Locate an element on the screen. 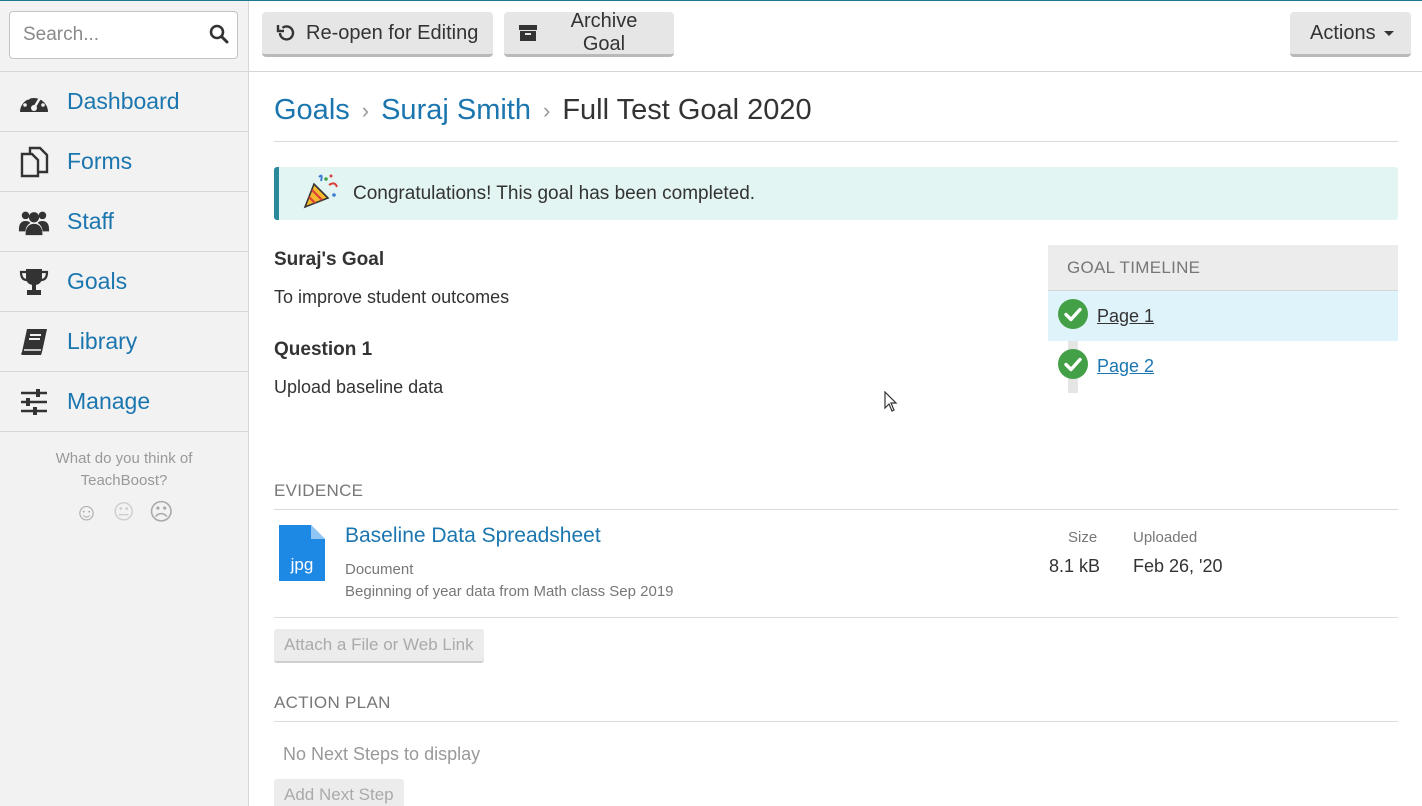 The width and height of the screenshot is (1422, 806). archive-label: Archive Goal is located at coordinates (604, 32).